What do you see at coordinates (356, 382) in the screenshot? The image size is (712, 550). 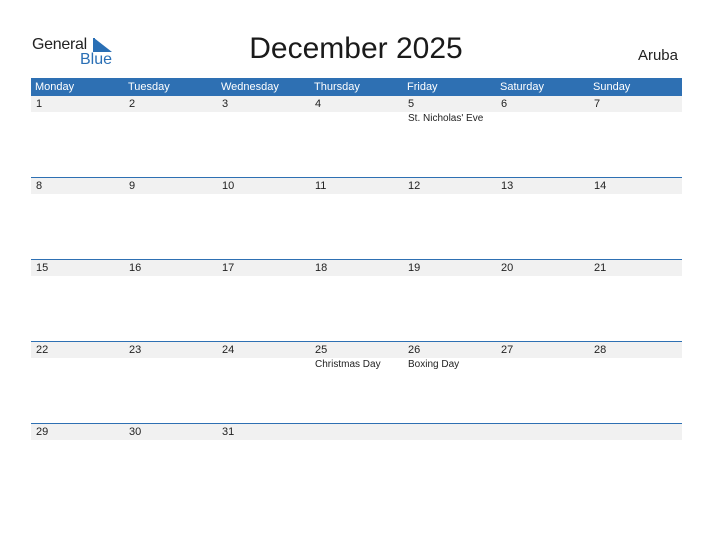 I see `week-row: 22 23 24 25 26 27 28 Christmas Day Boxing Day` at bounding box center [356, 382].